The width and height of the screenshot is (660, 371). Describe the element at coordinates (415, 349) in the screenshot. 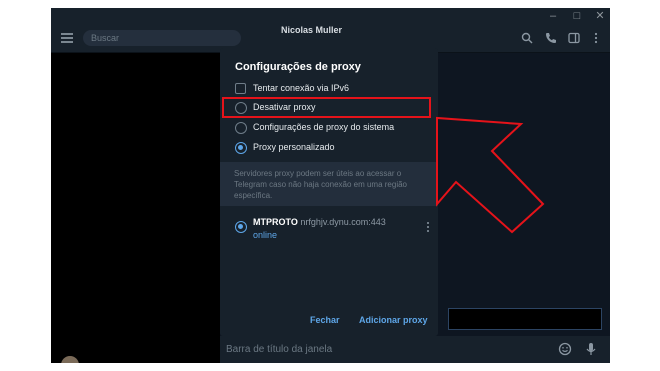

I see `message-bar: Barra de título da janela` at that location.